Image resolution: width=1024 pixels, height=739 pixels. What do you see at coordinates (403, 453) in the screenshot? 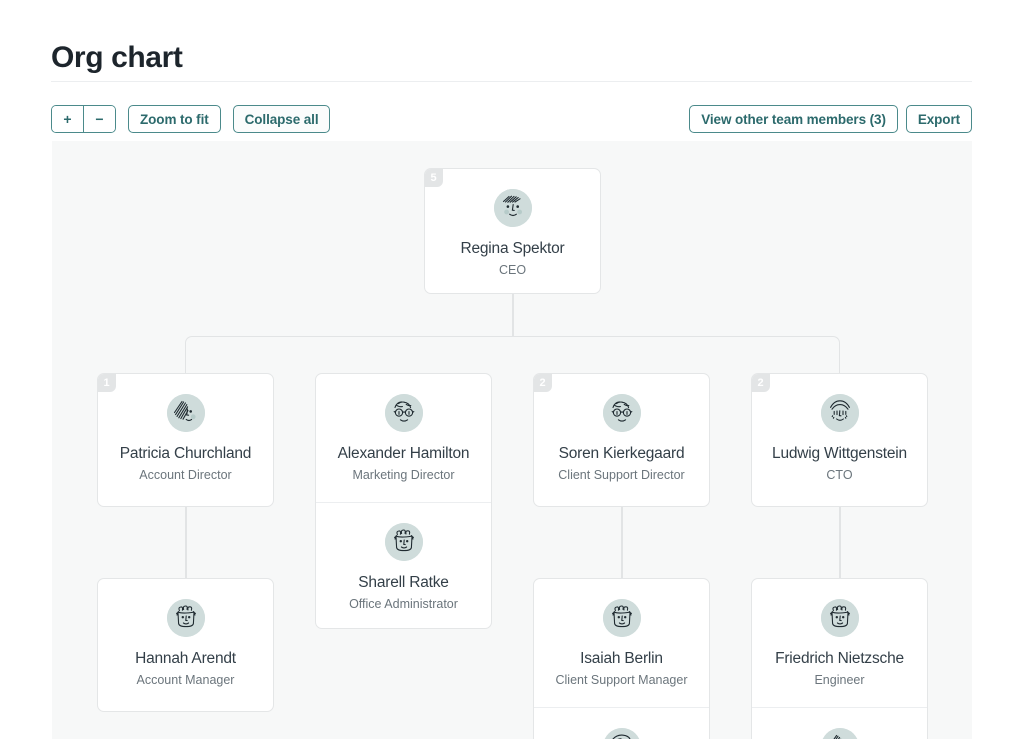
I see `person-name: Alexander Hamilton` at bounding box center [403, 453].